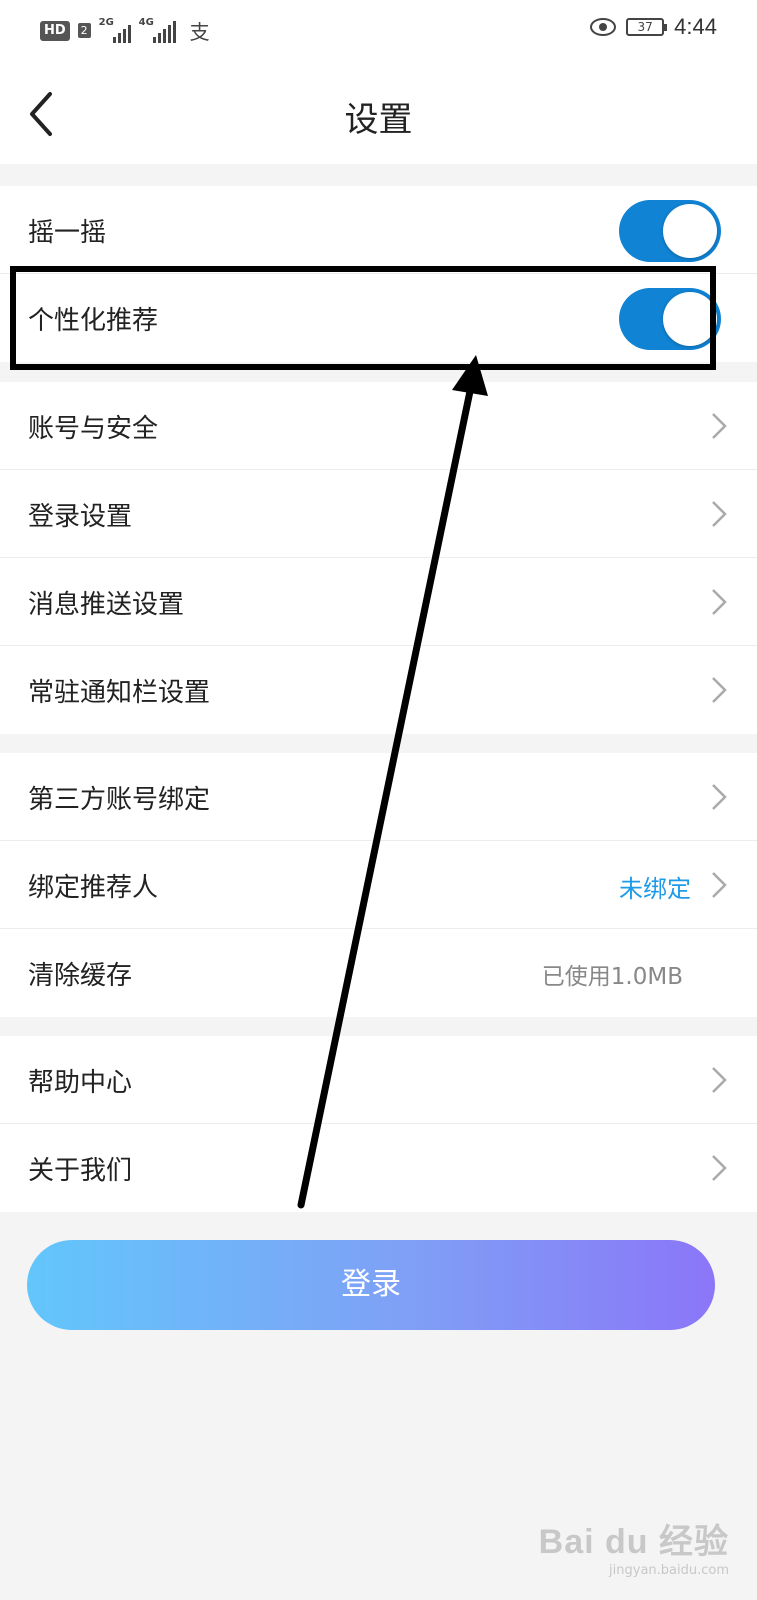 The image size is (757, 1600). I want to click on push-settings-row: 消息推送设置, so click(378, 602).